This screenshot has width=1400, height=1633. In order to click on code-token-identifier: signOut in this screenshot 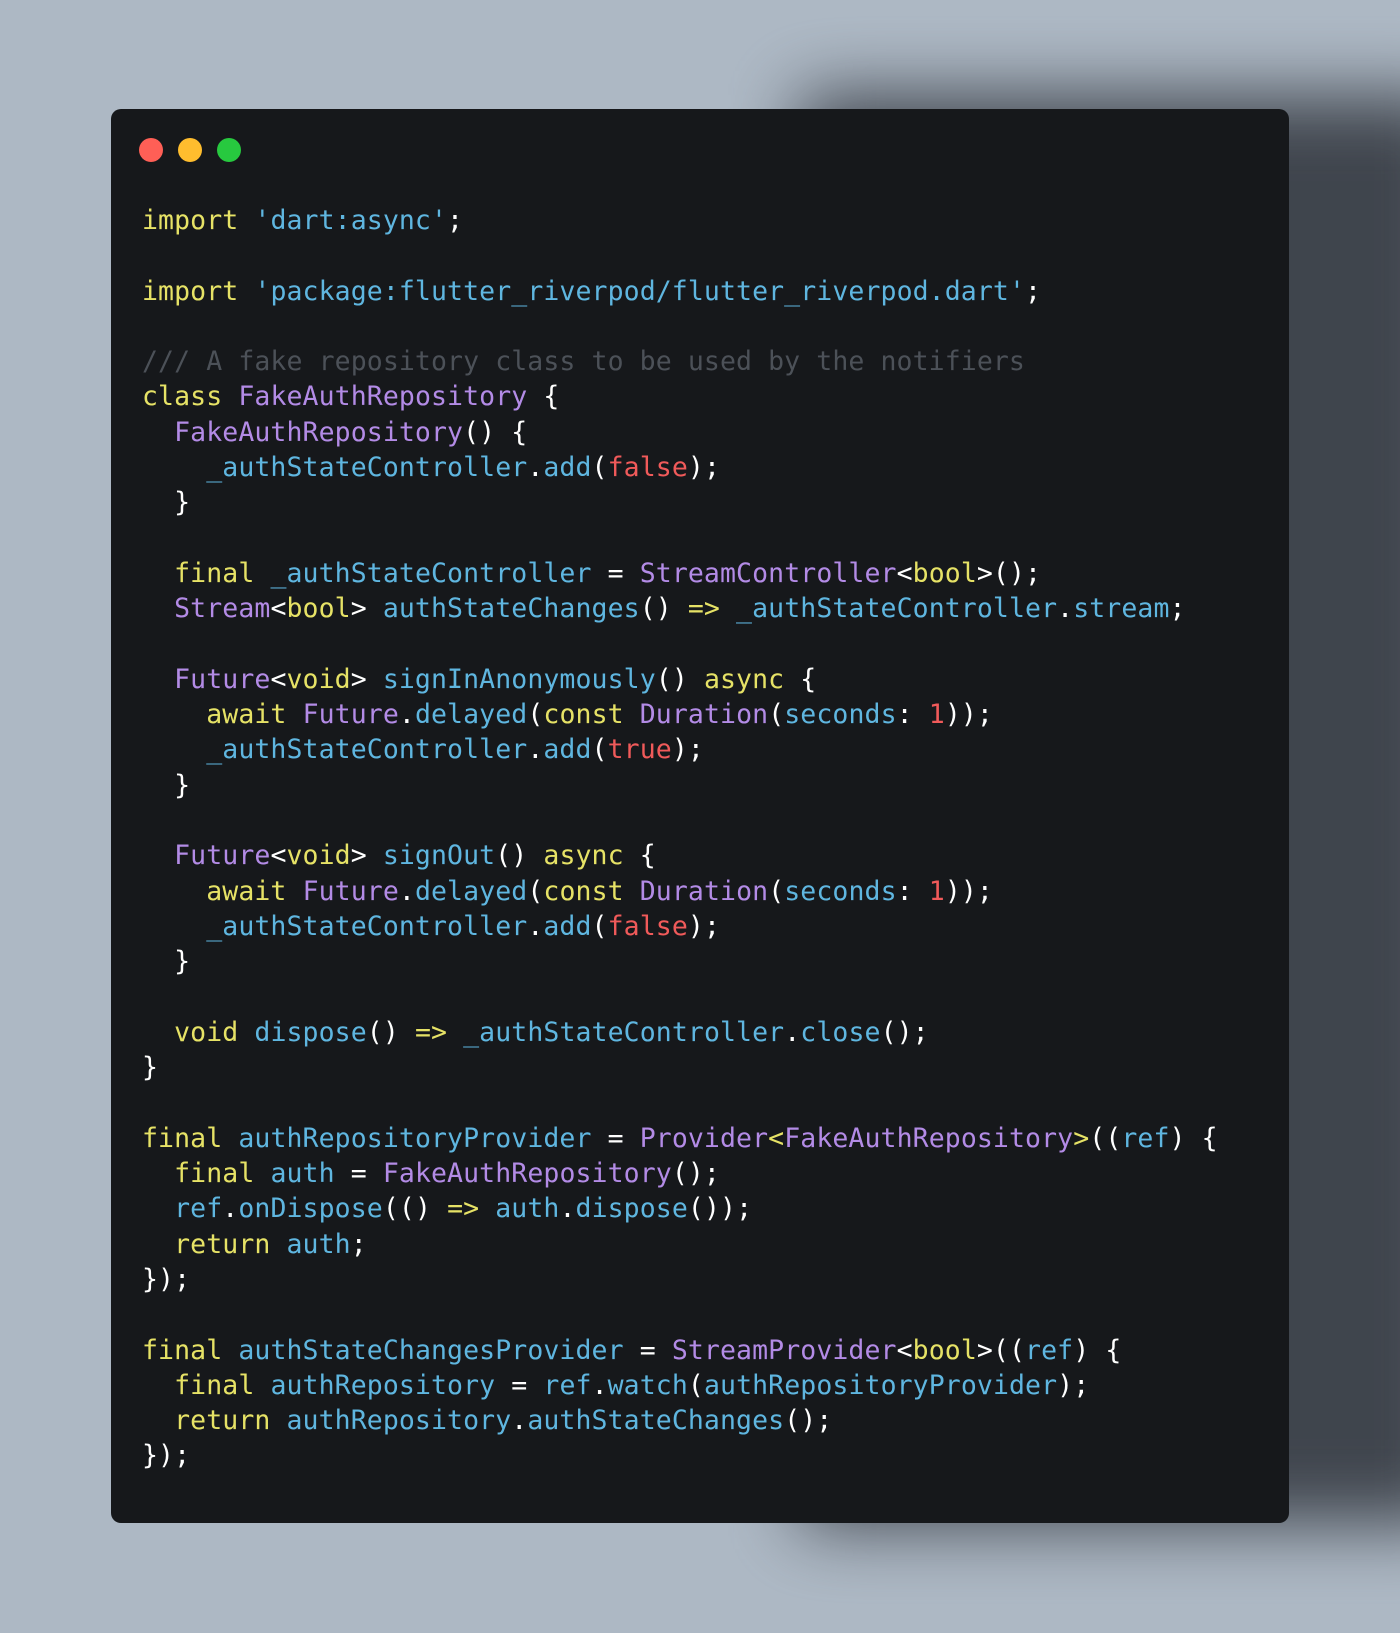, I will do `click(439, 856)`.